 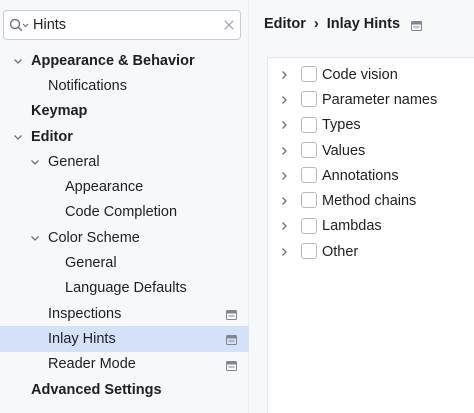 I want to click on tree-item-label: Code Completion, so click(x=121, y=212).